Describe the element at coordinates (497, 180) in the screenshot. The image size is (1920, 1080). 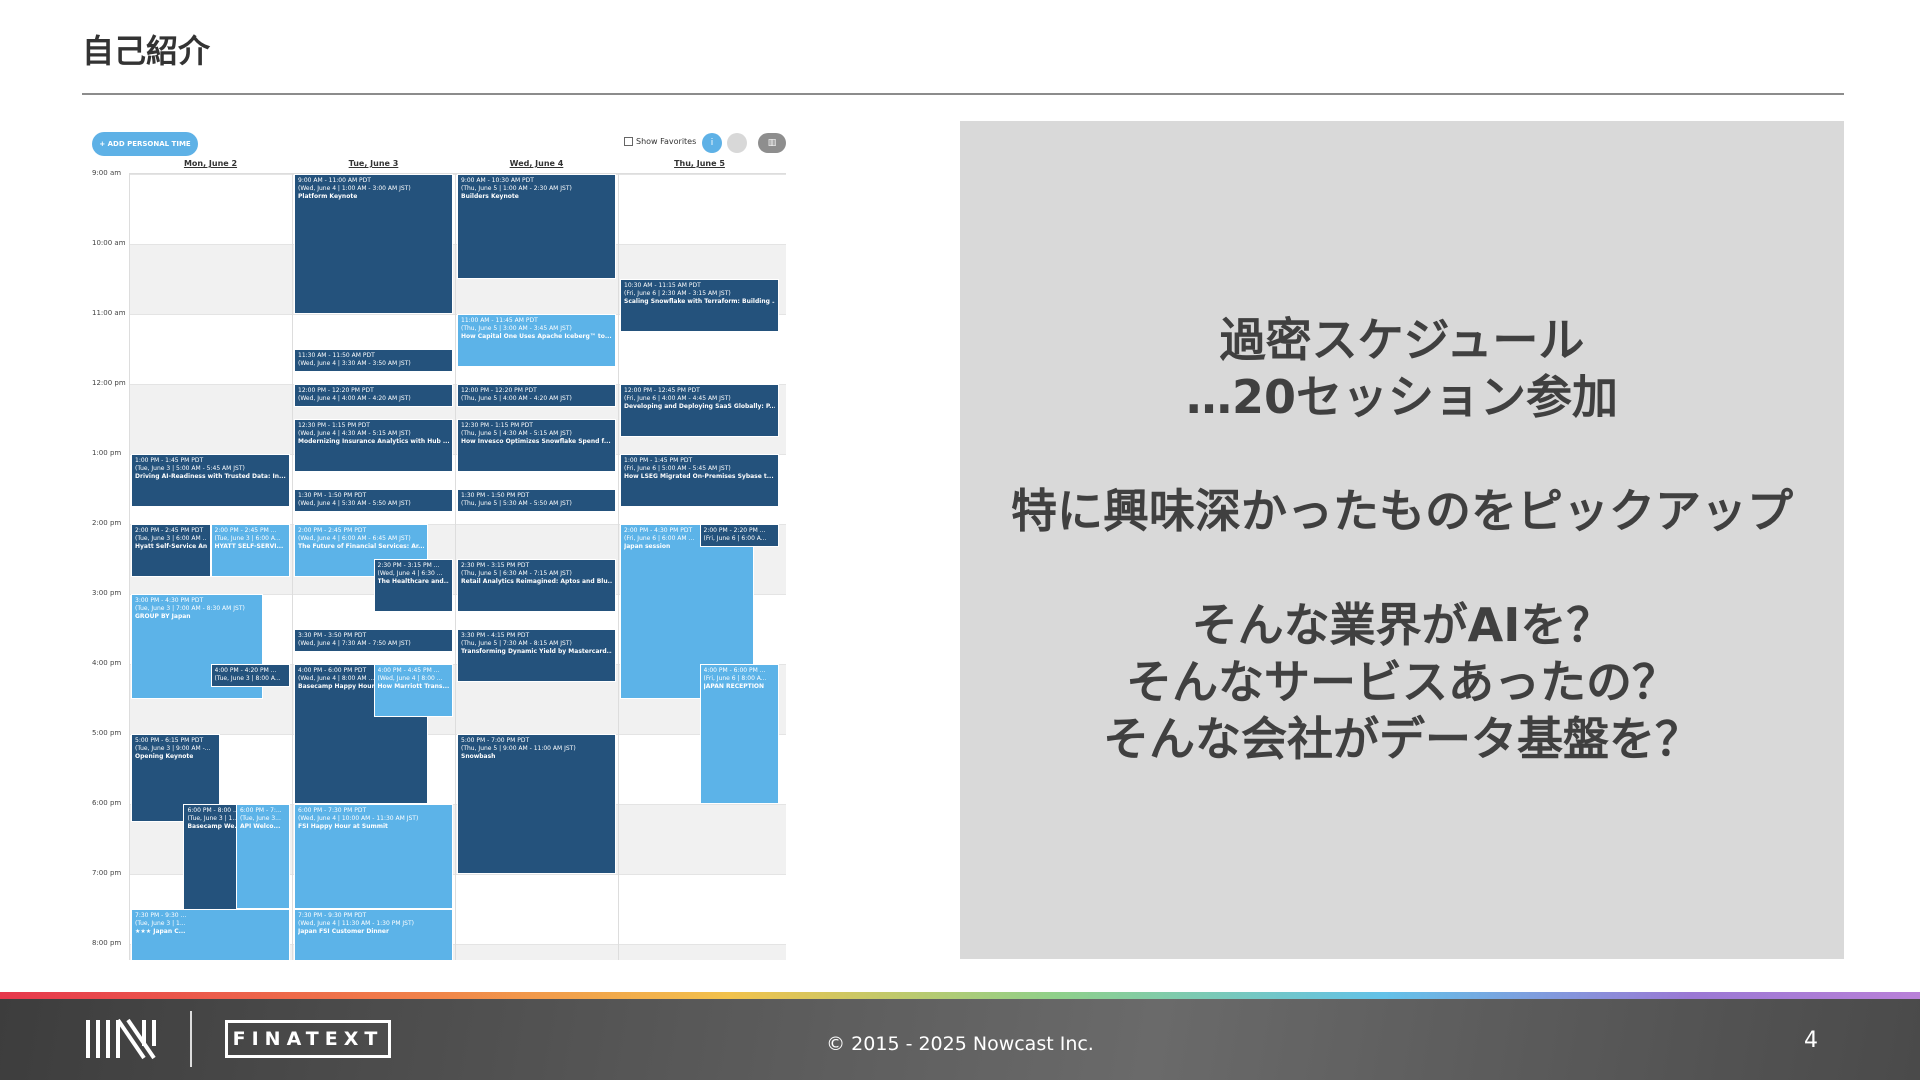
I see `event-time: 9:00 AM - 10:30 AM PDT` at that location.